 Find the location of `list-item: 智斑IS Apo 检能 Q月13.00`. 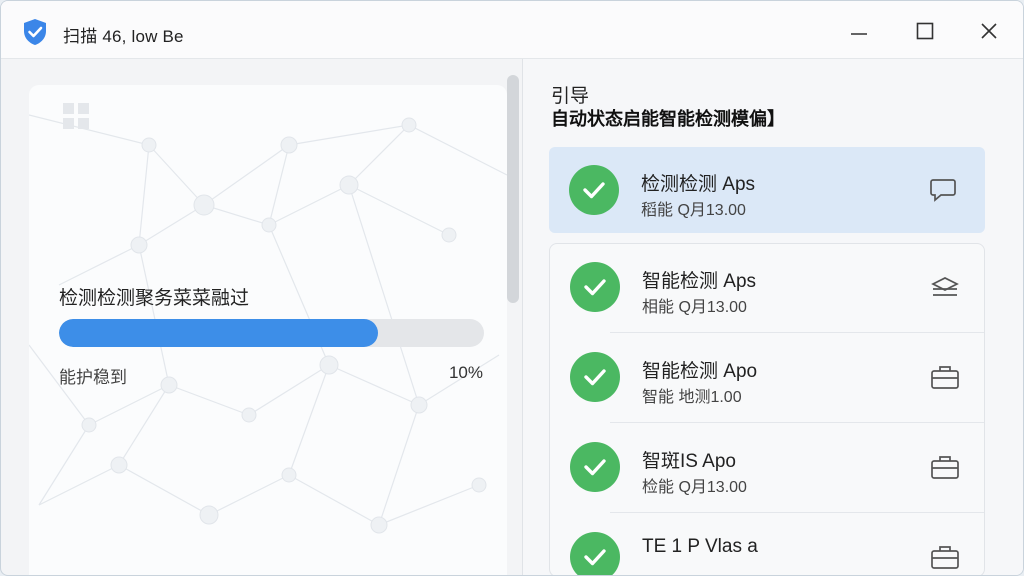

list-item: 智斑IS Apo 检能 Q月13.00 is located at coordinates (768, 467).